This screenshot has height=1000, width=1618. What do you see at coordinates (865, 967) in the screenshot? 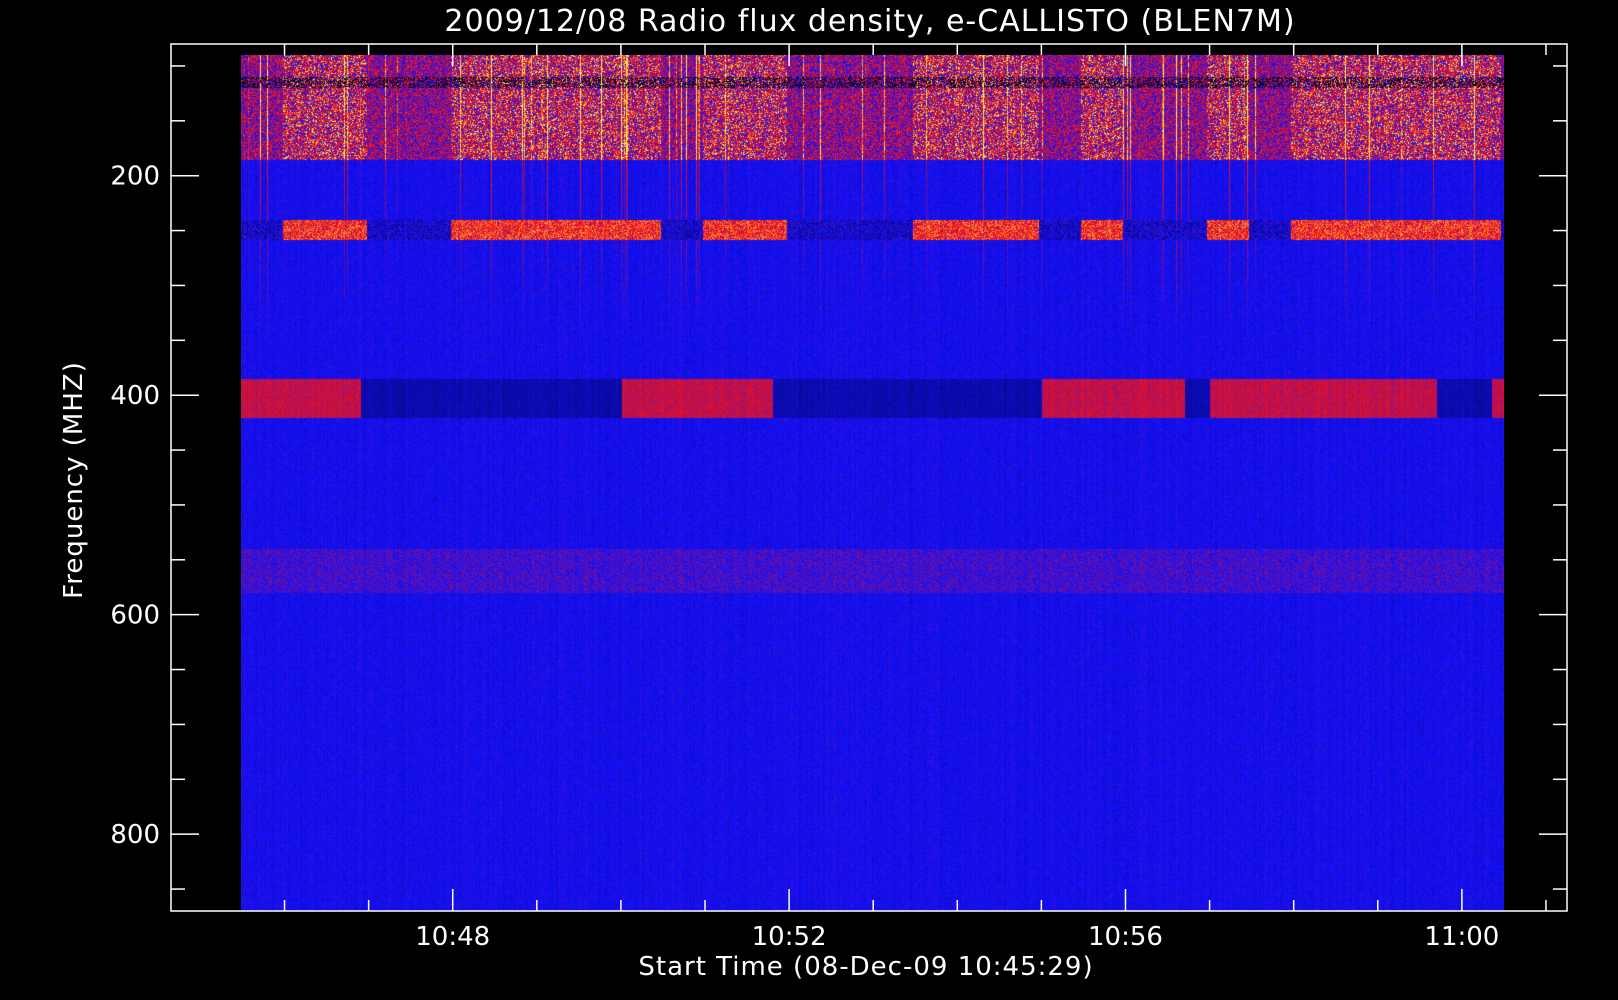
I see `x-axis-label: Start Time (08-Dec-09 10:45:29)` at bounding box center [865, 967].